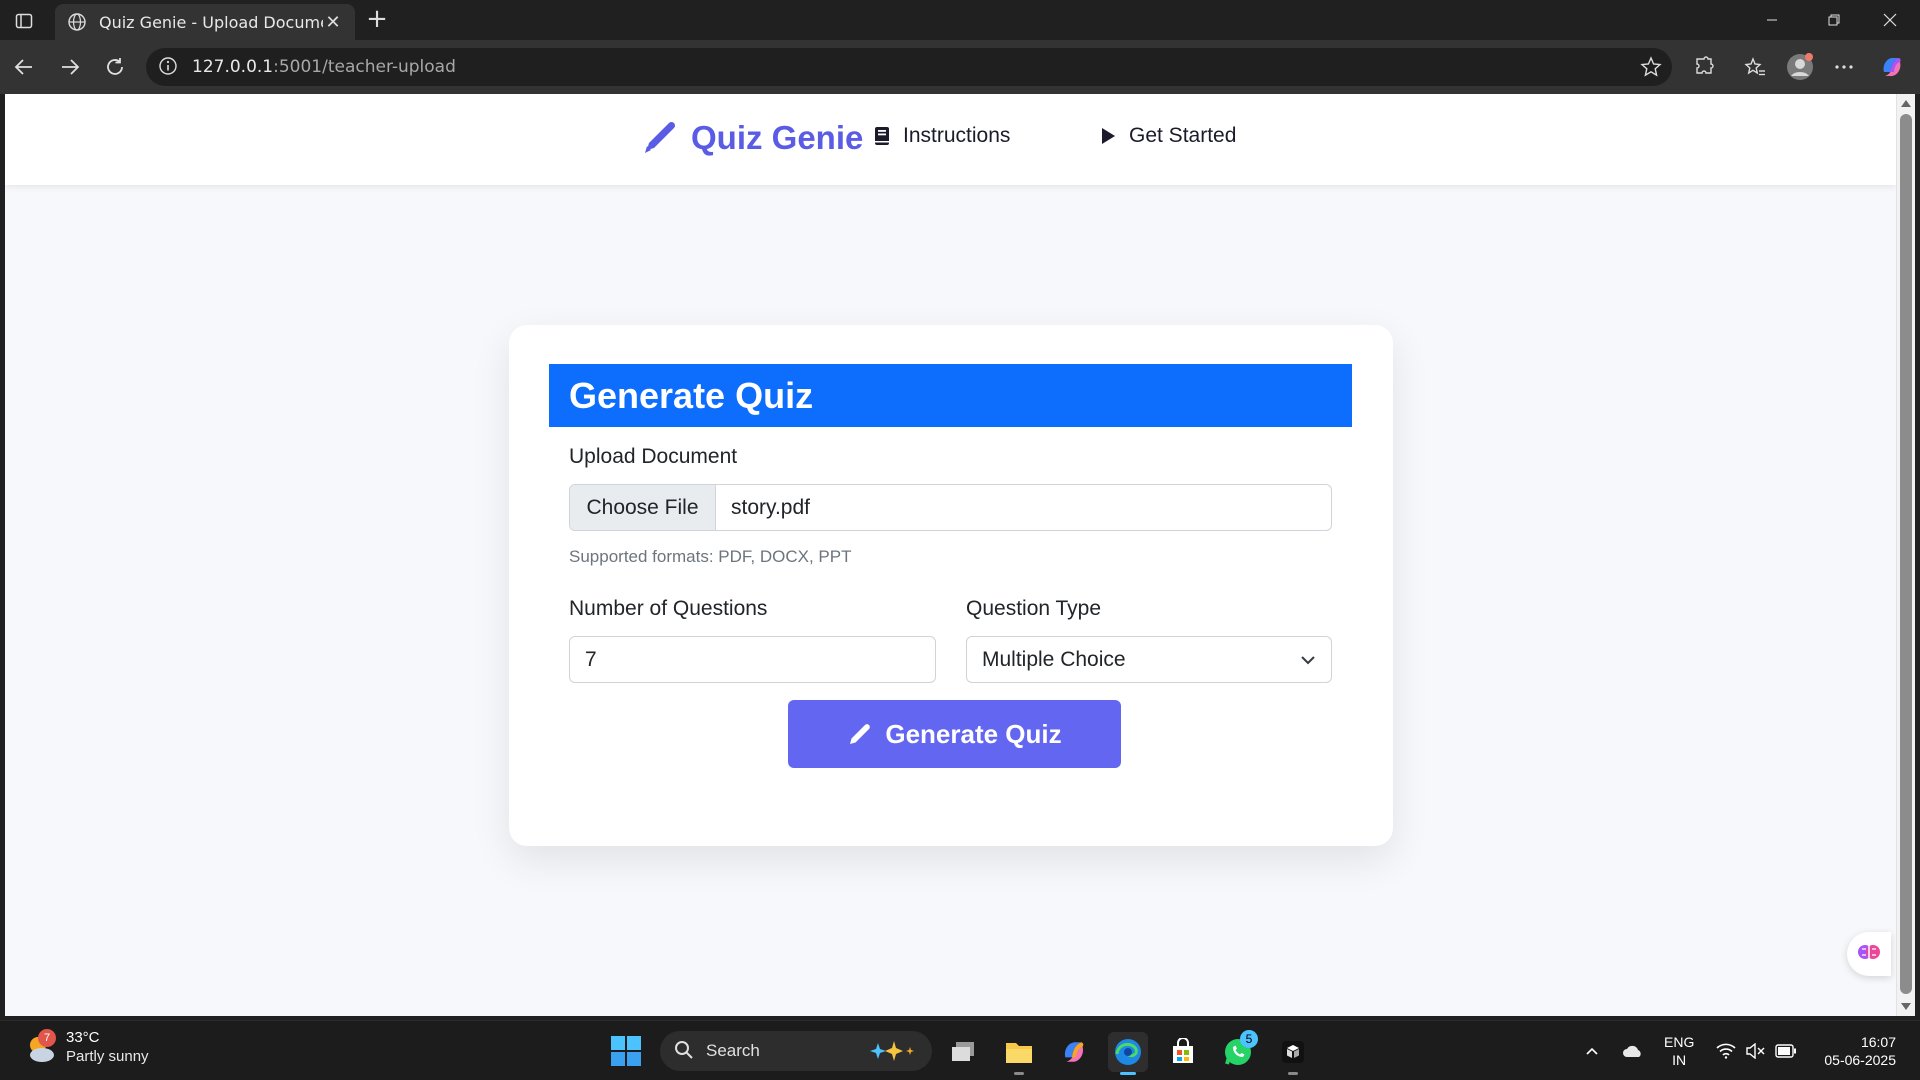 This screenshot has height=1080, width=1920. Describe the element at coordinates (1074, 1052) in the screenshot. I see `copilot-app-icon` at that location.